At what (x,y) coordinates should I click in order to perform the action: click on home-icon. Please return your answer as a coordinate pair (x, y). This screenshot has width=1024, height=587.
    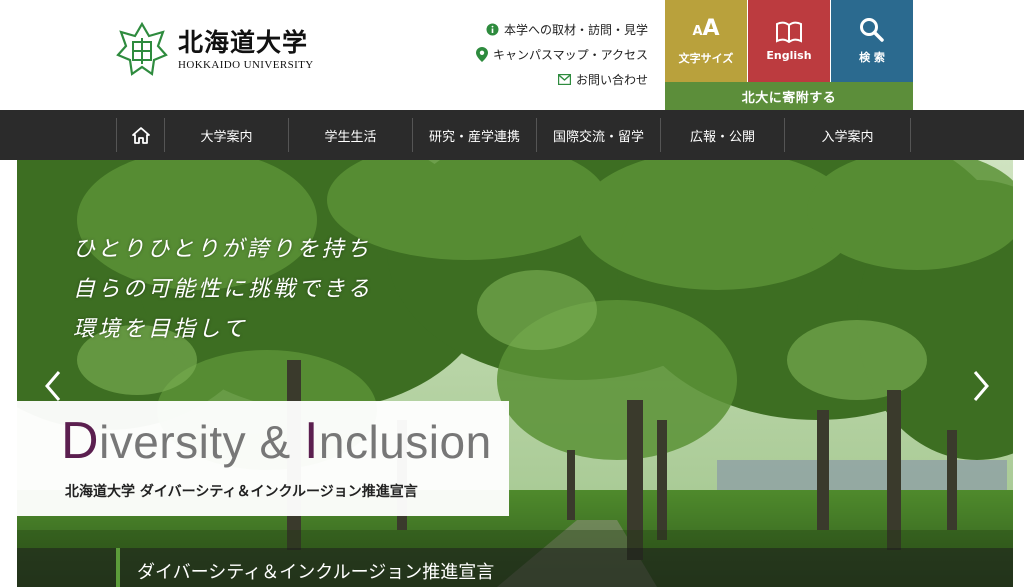
    Looking at the image, I should click on (140, 135).